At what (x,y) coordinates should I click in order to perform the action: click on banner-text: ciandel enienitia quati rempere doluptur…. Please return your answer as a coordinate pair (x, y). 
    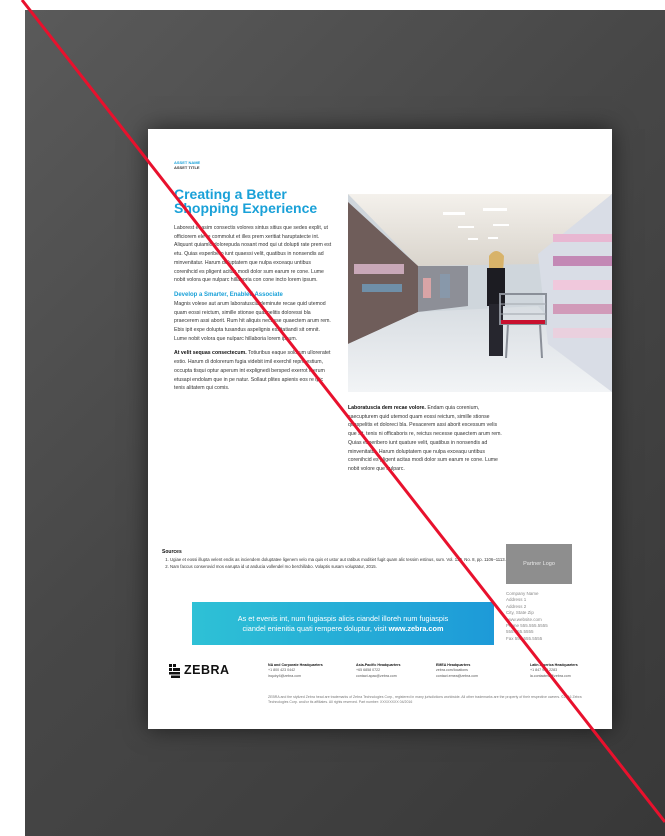
    Looking at the image, I should click on (314, 628).